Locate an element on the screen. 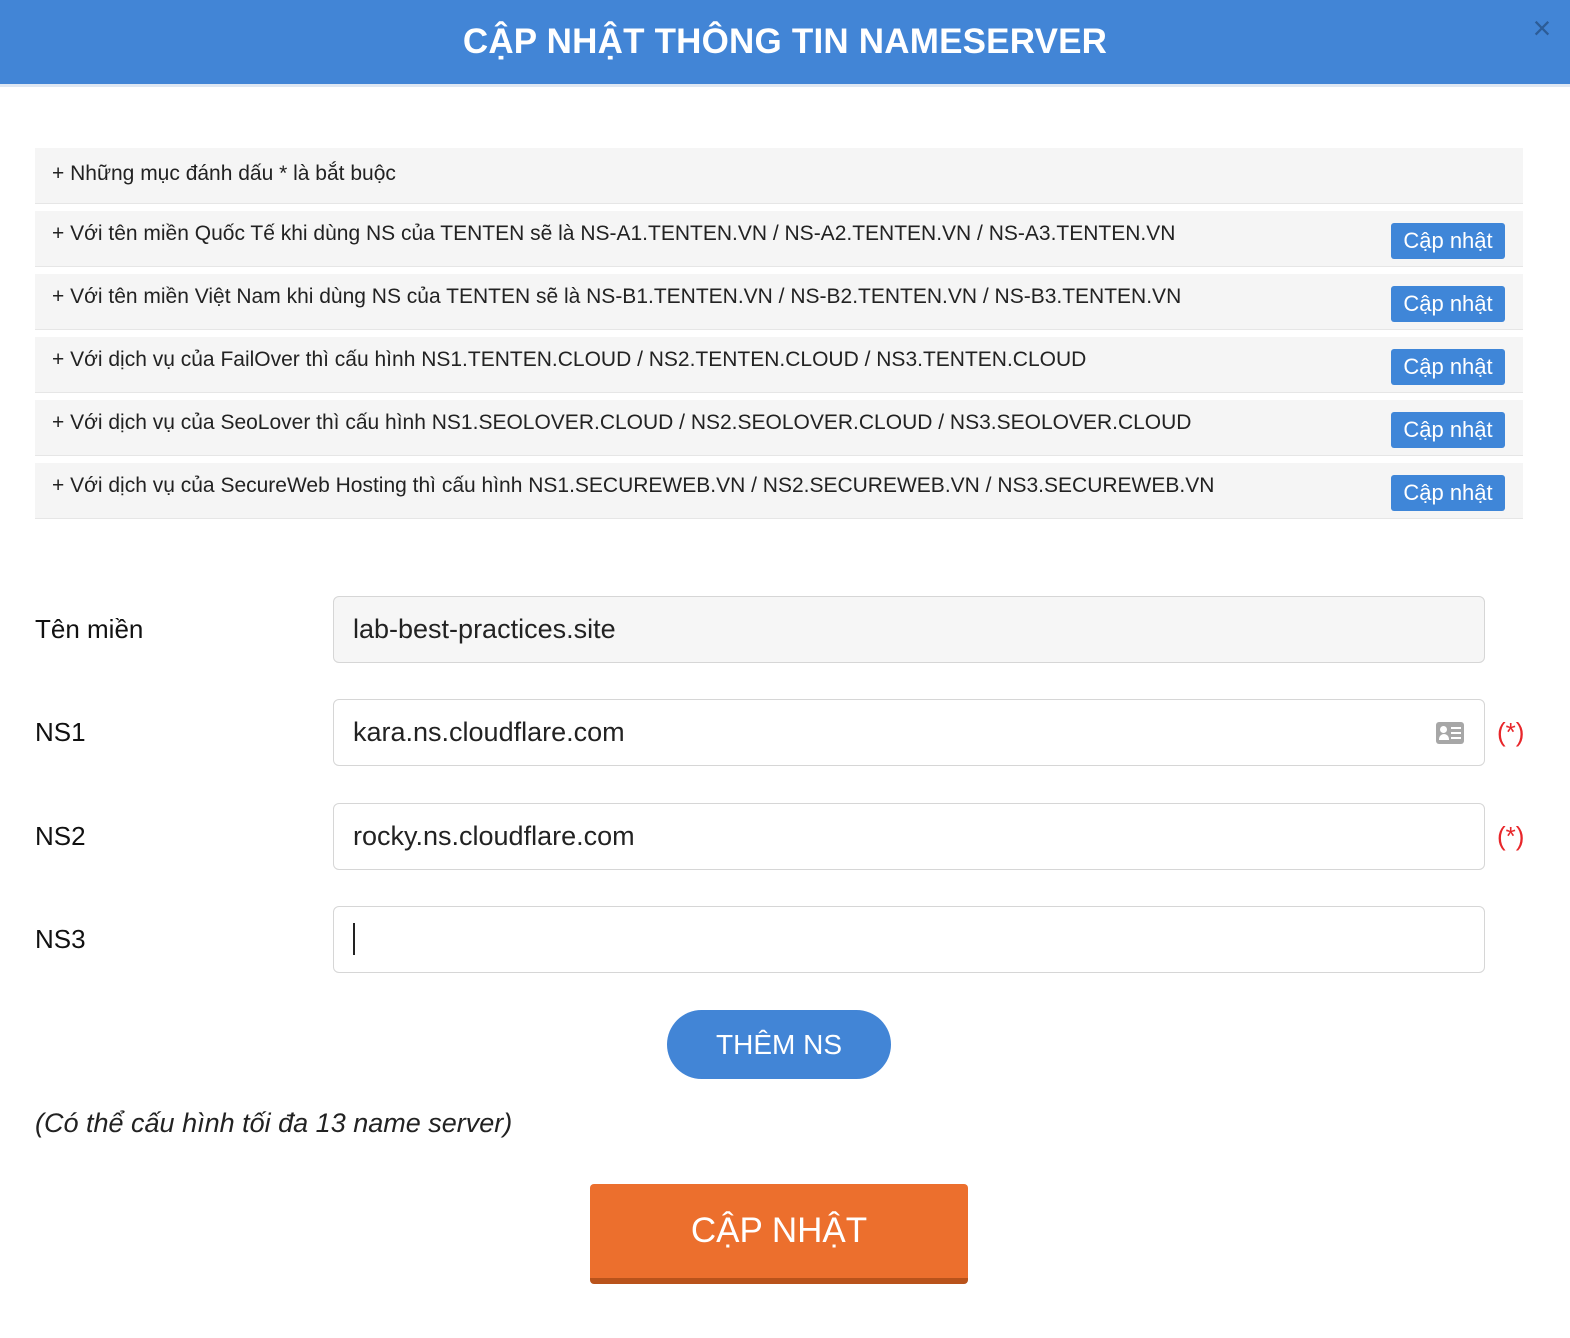  modal-header: CẬP NHẬT THÔNG TIN NAMESERVER × is located at coordinates (785, 43).